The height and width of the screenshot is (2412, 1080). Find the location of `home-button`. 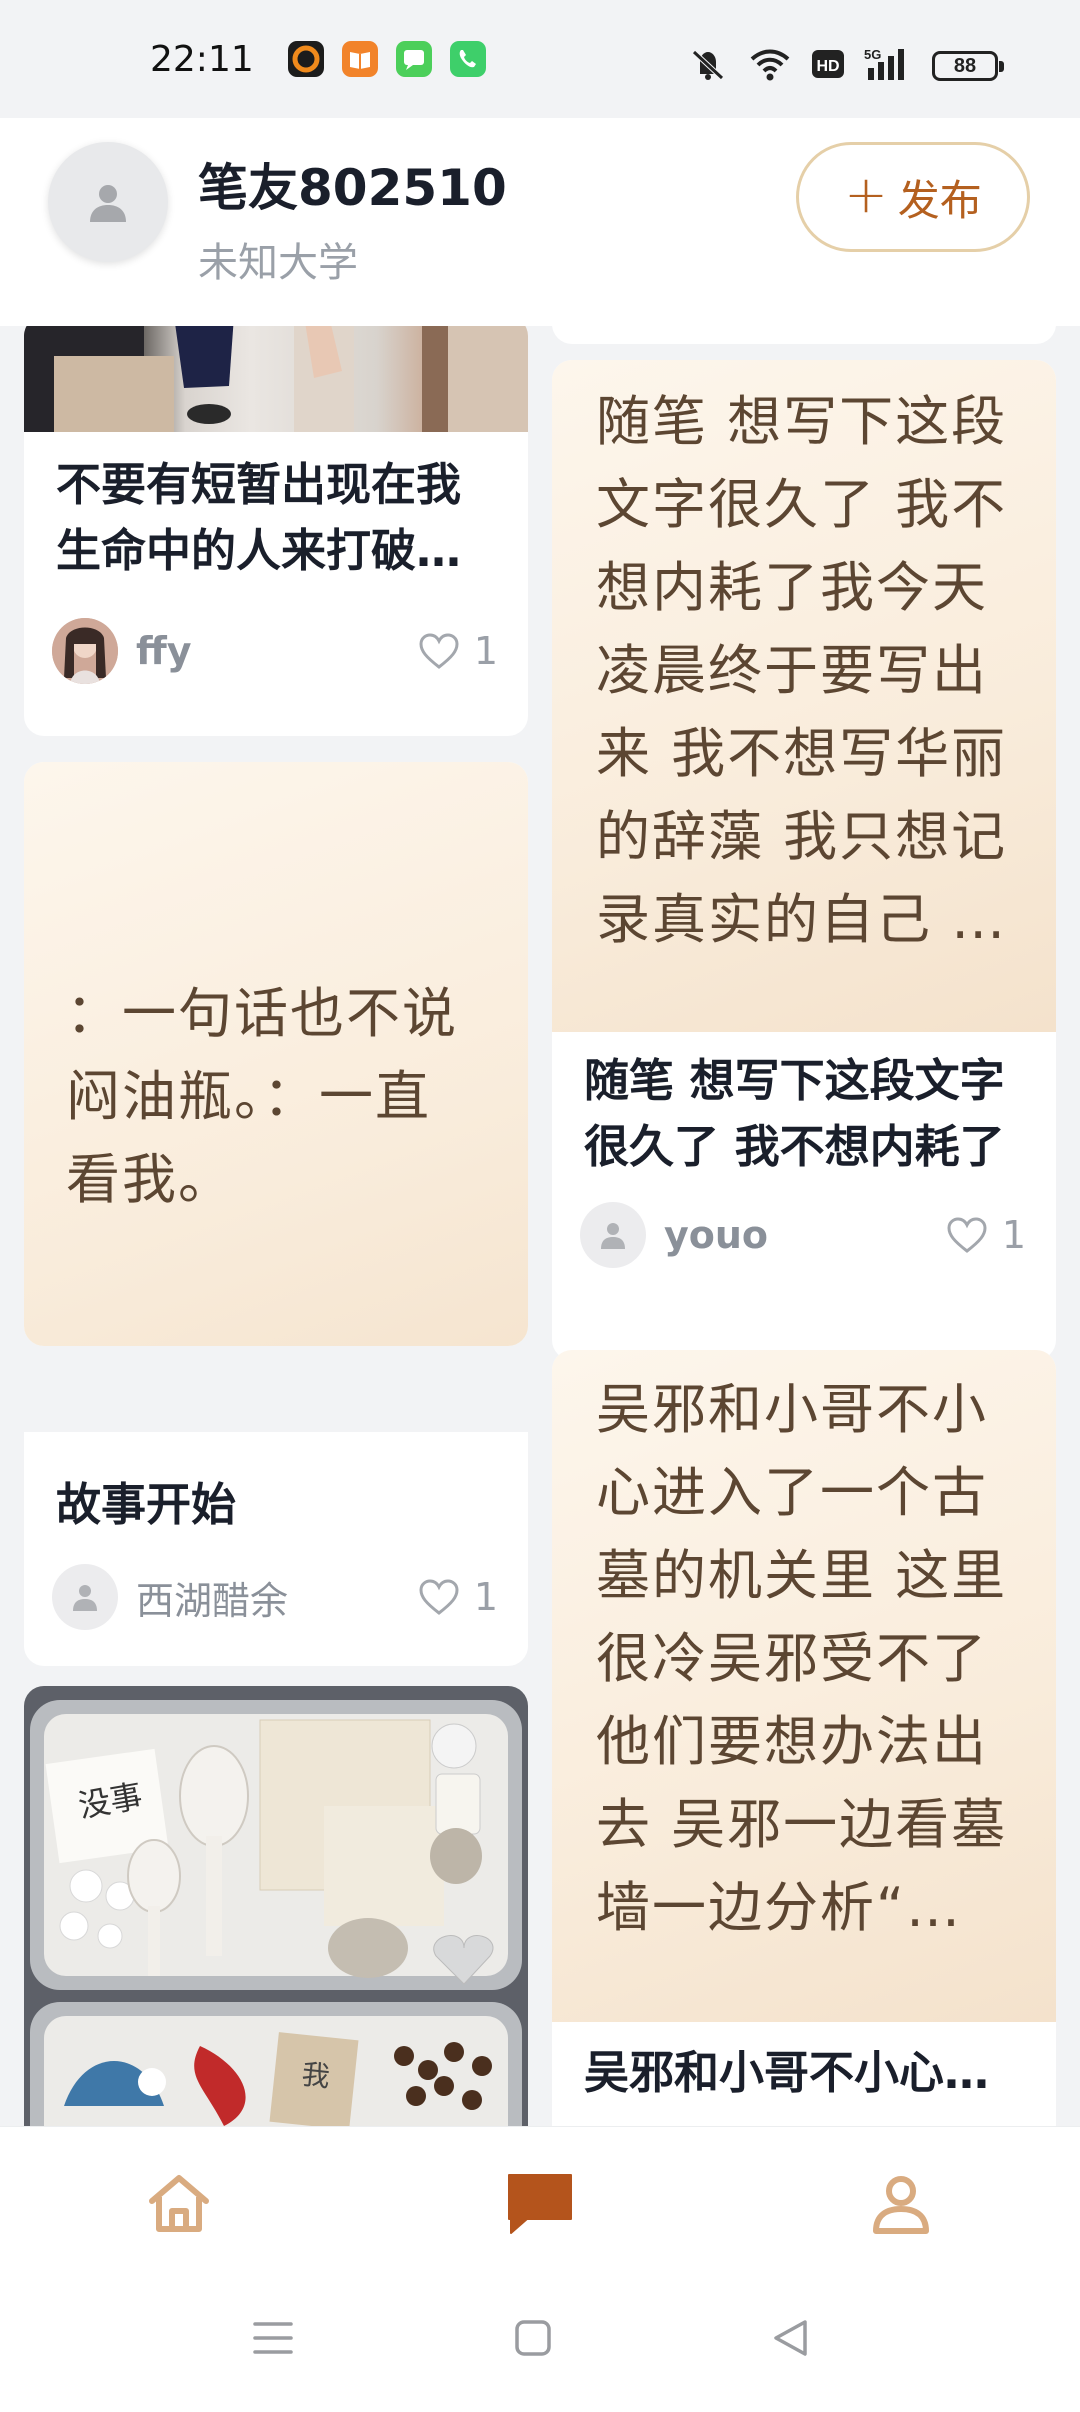

home-button is located at coordinates (533, 2338).